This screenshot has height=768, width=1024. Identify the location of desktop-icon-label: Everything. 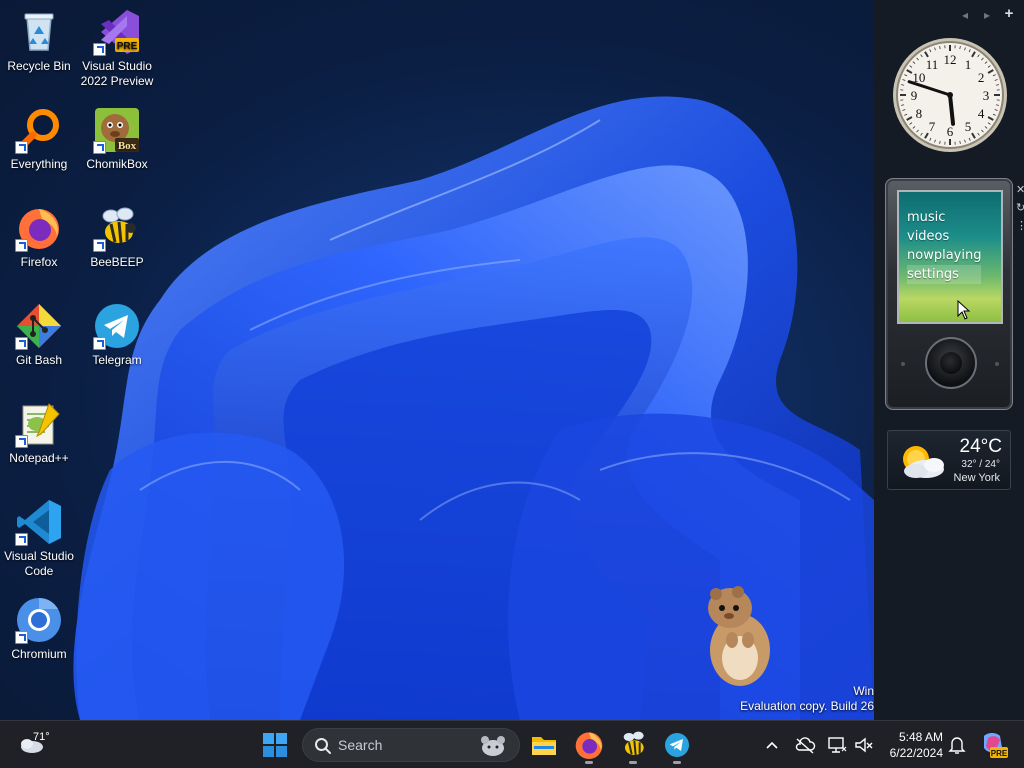
(39, 164).